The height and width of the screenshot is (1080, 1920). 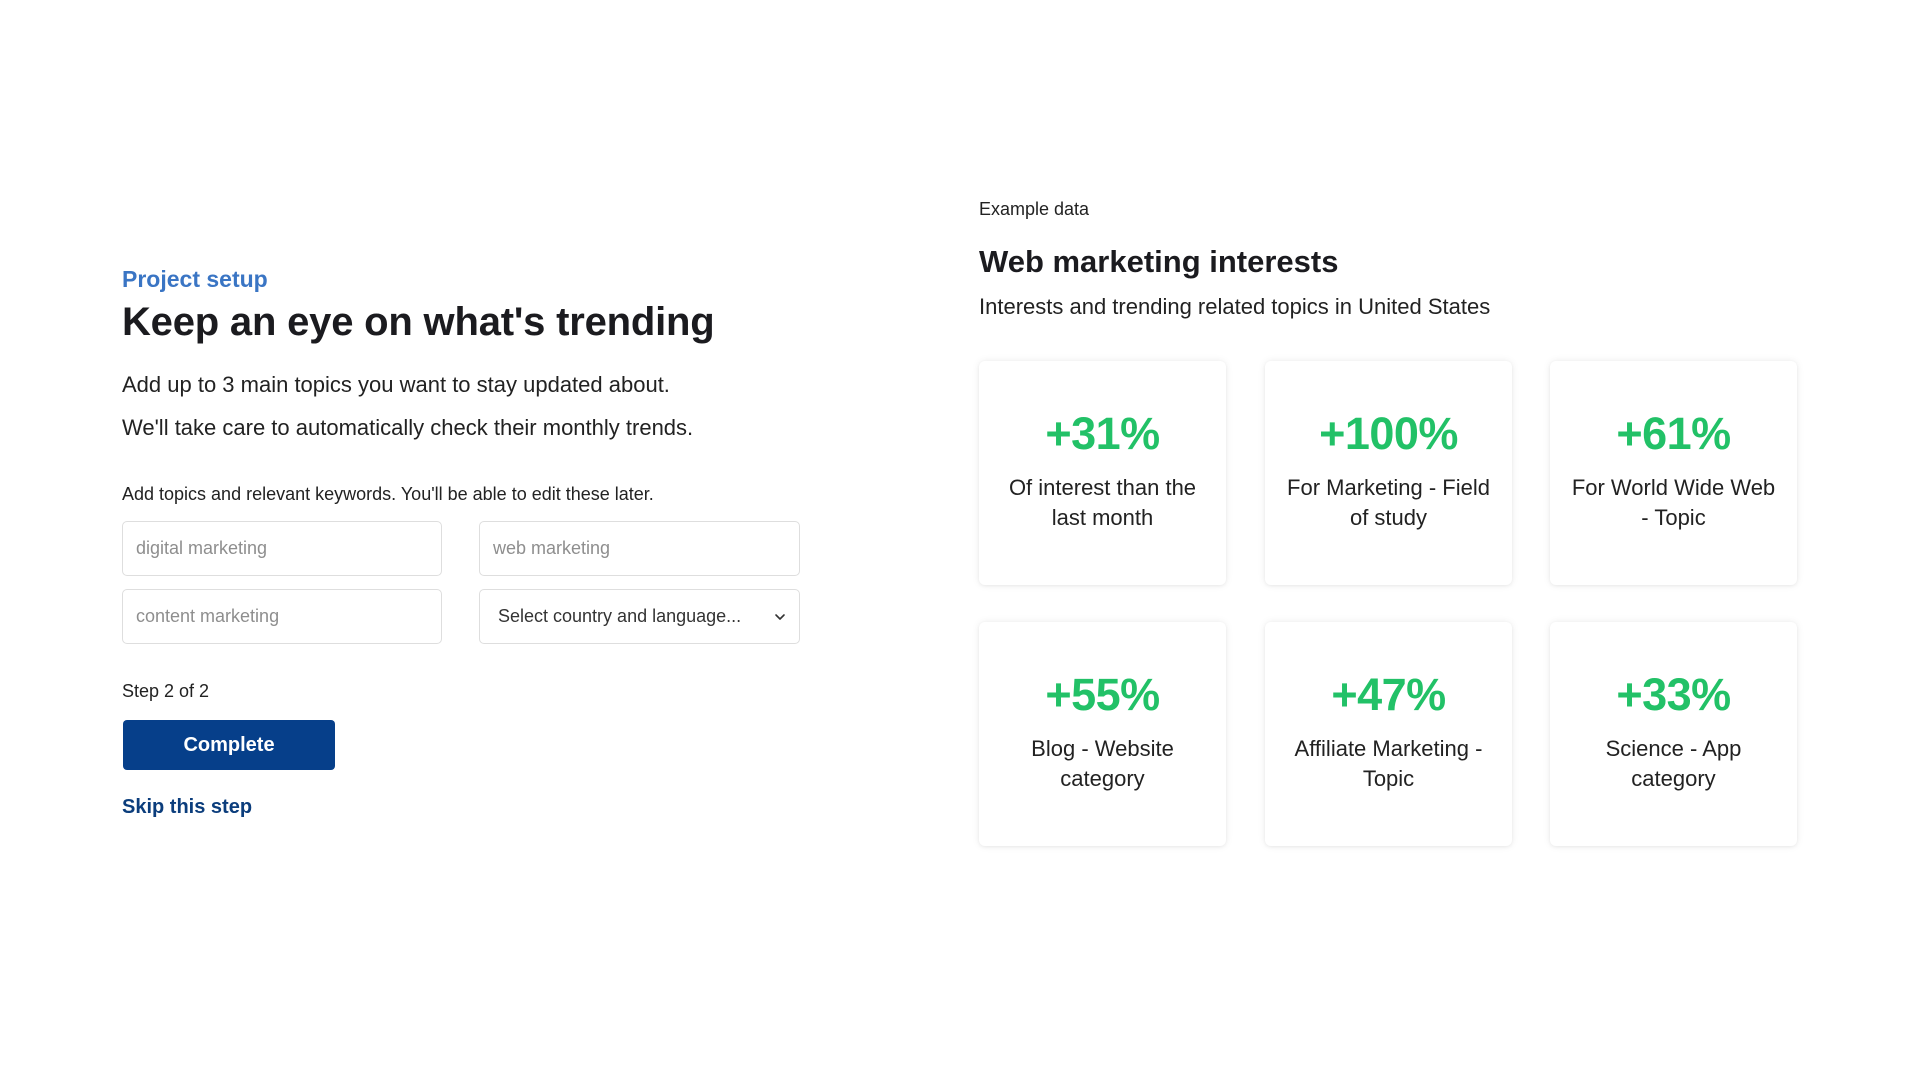 I want to click on trend-card: +55% Blog - Website category, so click(x=1102, y=734).